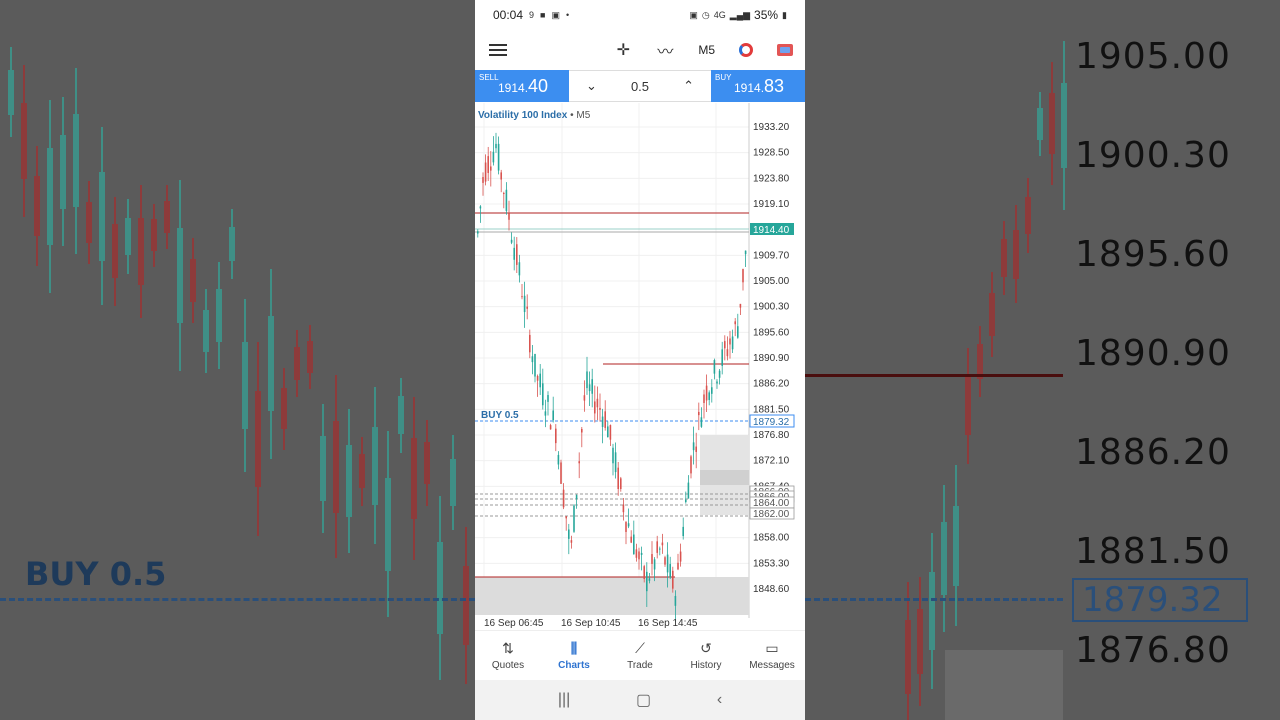 The width and height of the screenshot is (1280, 720). What do you see at coordinates (706, 50) in the screenshot?
I see `timeframe-button: M5` at bounding box center [706, 50].